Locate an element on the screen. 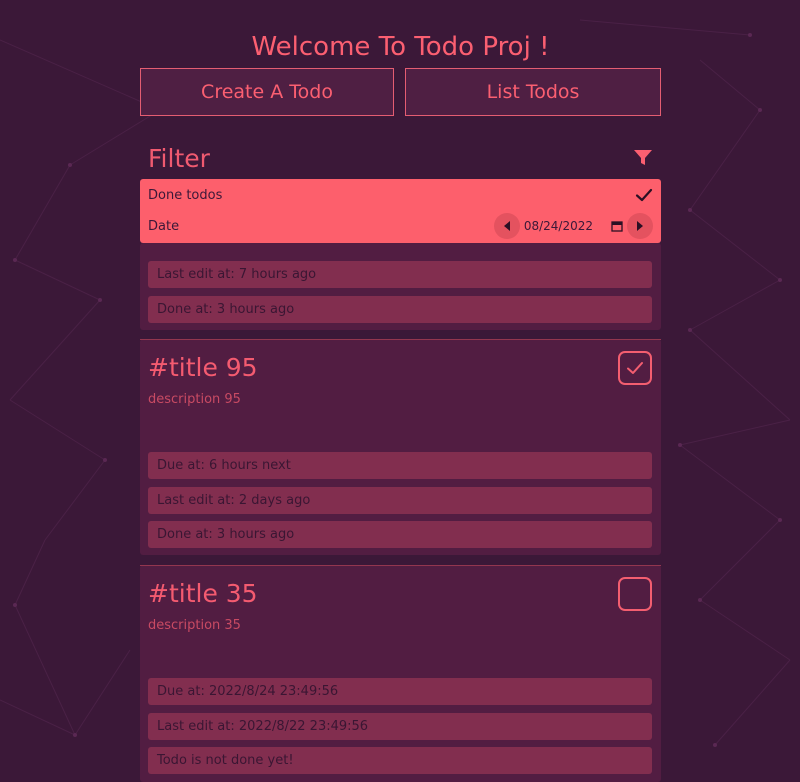 This screenshot has width=800, height=782. create-todo-button: Create A Todo is located at coordinates (267, 92).